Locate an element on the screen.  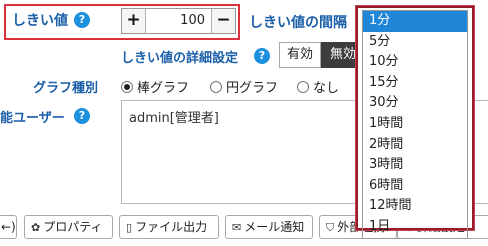
file-output-button: ▯ ファイル出力 is located at coordinates (169, 227).